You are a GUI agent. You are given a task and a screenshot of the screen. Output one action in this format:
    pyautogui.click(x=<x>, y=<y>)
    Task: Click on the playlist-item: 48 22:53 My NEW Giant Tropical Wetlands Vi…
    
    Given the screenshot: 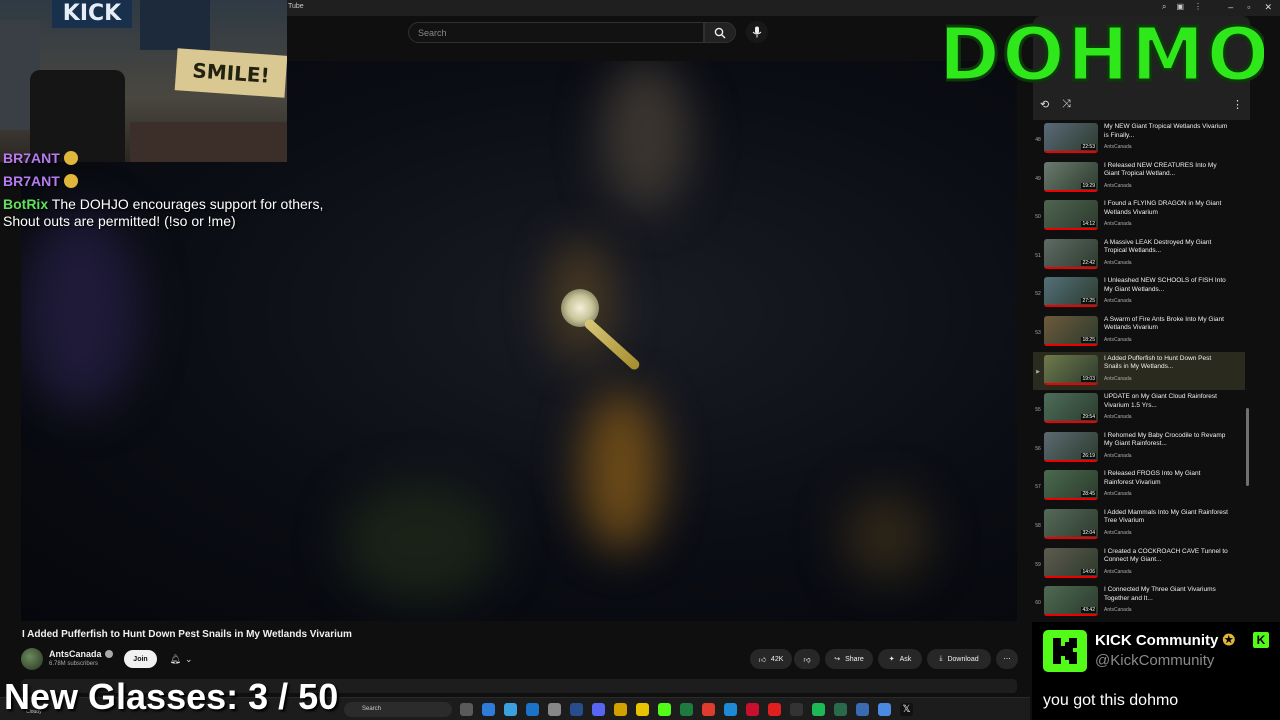 What is the action you would take?
    pyautogui.click(x=1139, y=139)
    